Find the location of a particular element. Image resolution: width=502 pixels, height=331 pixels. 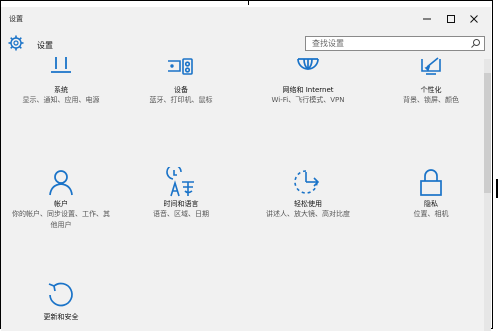

tile-label: 网络和 Internet is located at coordinates (308, 90).